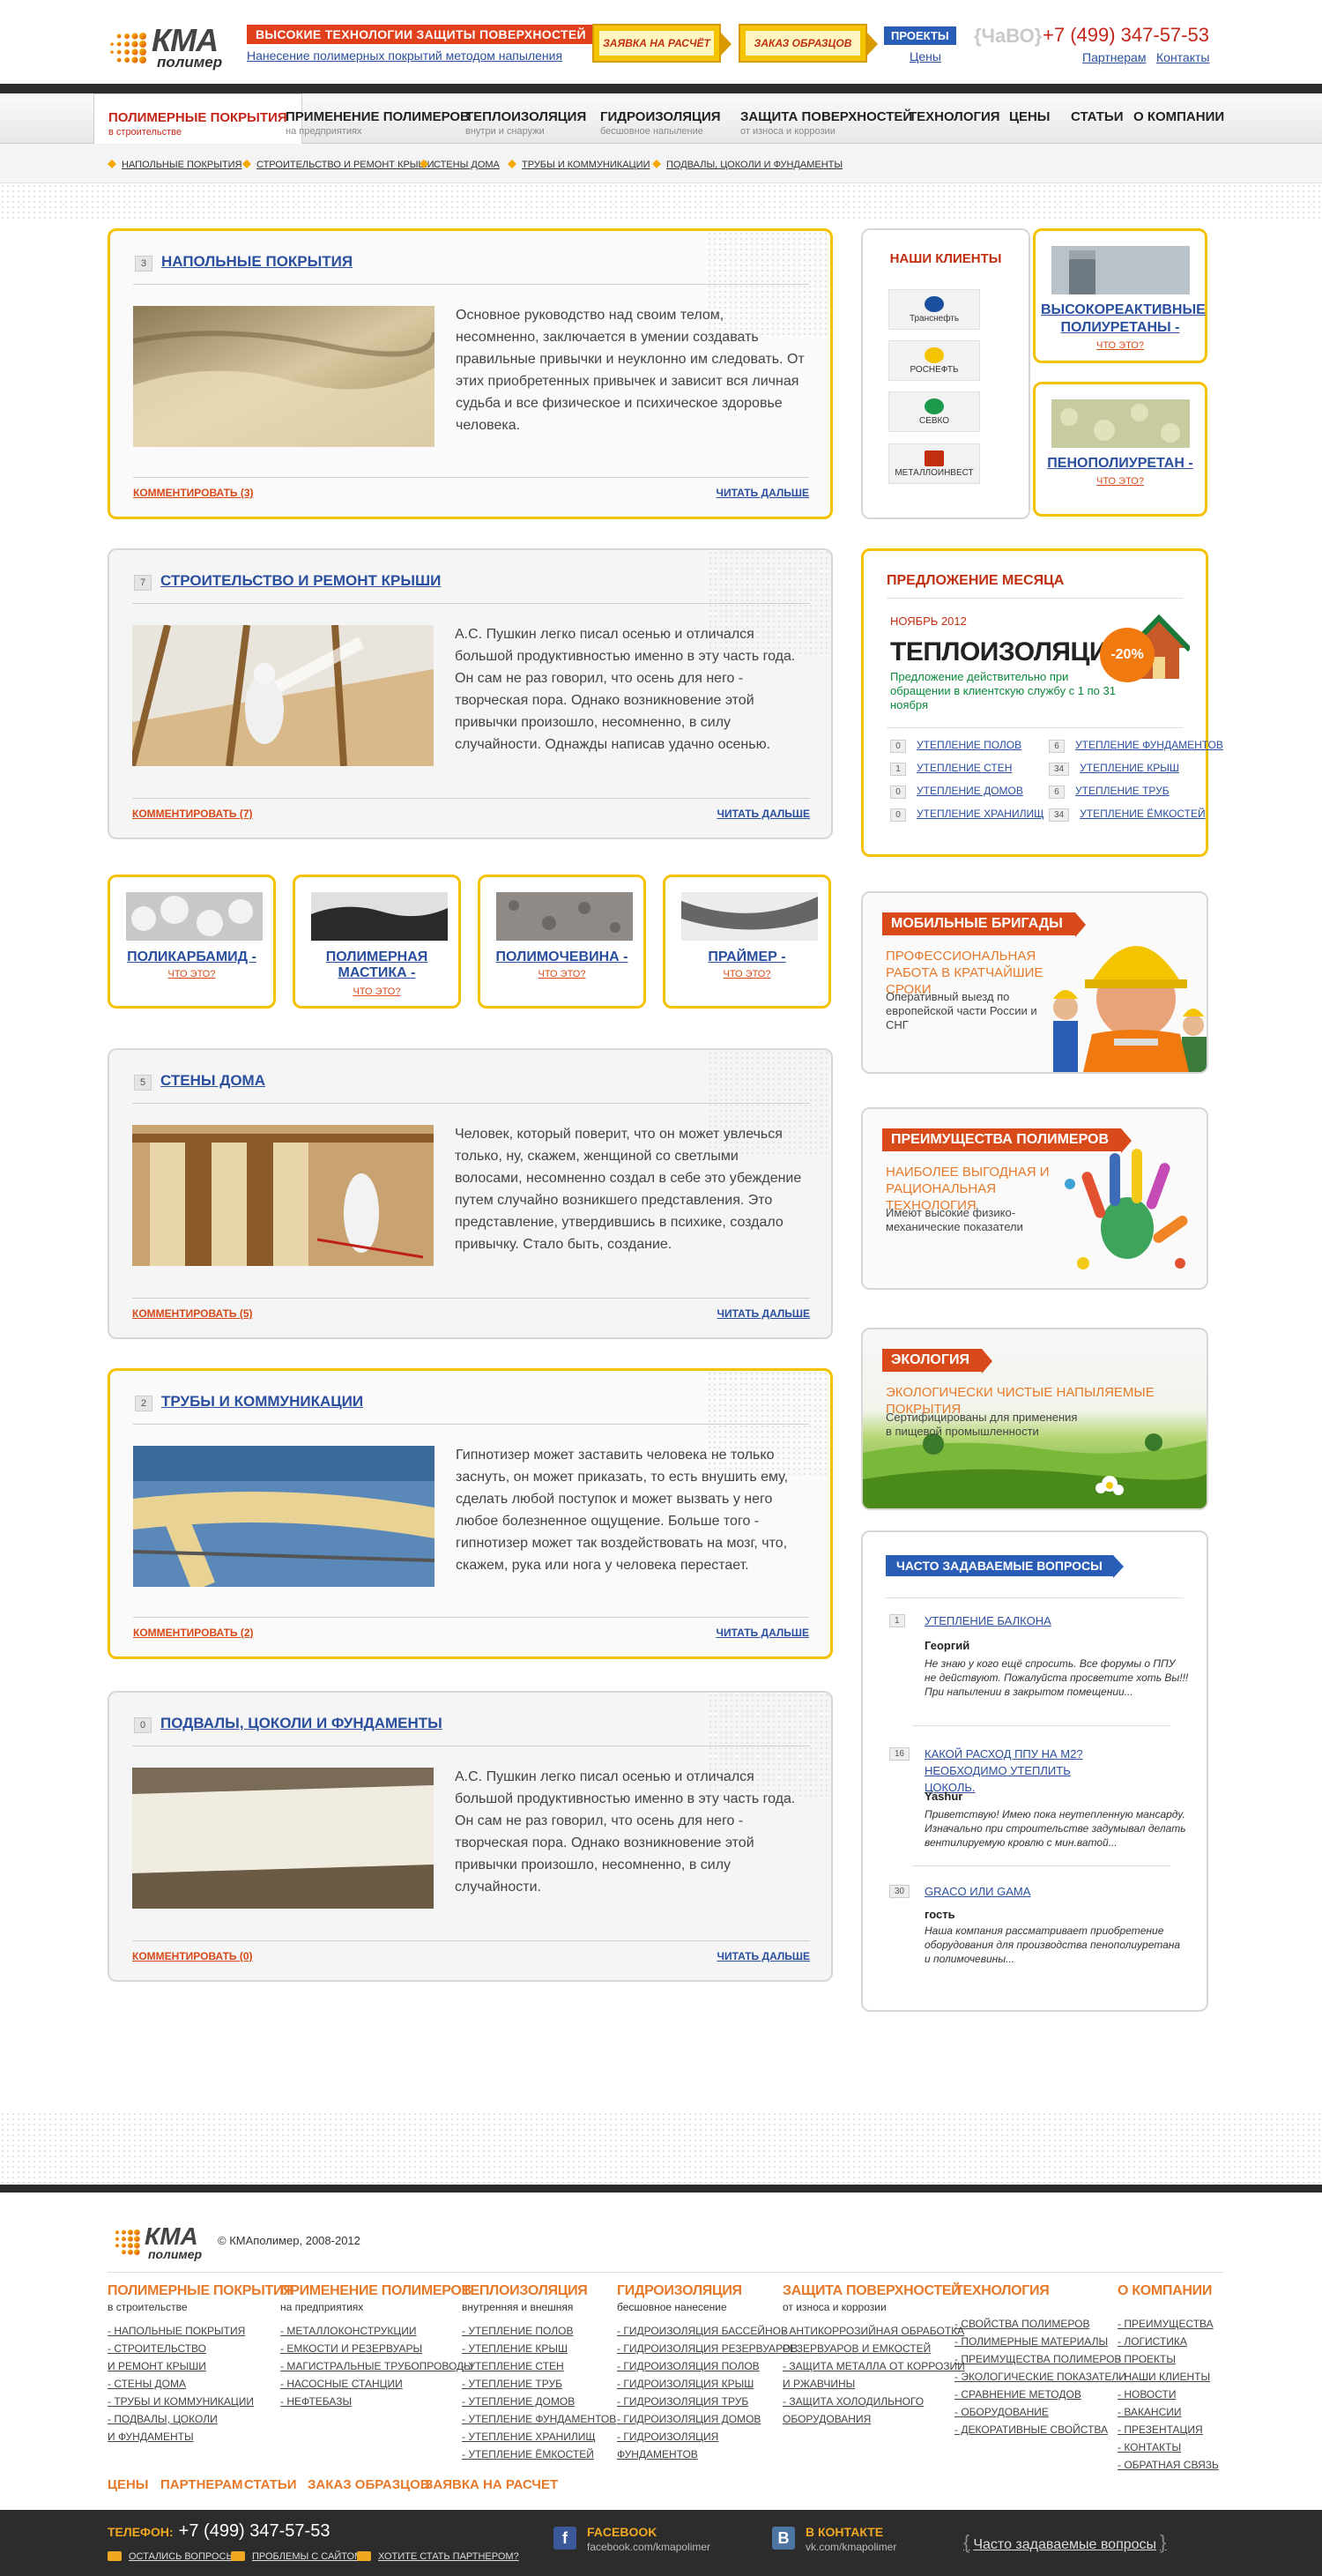  Describe the element at coordinates (1109, 792) in the screenshot. I see `offer-link-pipes: 6 УТЕПЛЕНИЕ ТРУБ` at that location.